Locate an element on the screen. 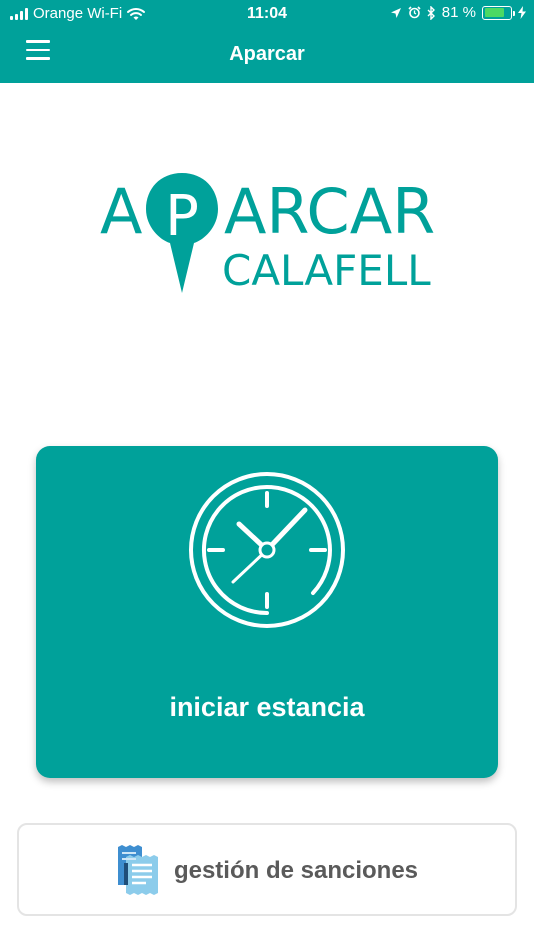 The width and height of the screenshot is (534, 950). battery-fill is located at coordinates (494, 12).